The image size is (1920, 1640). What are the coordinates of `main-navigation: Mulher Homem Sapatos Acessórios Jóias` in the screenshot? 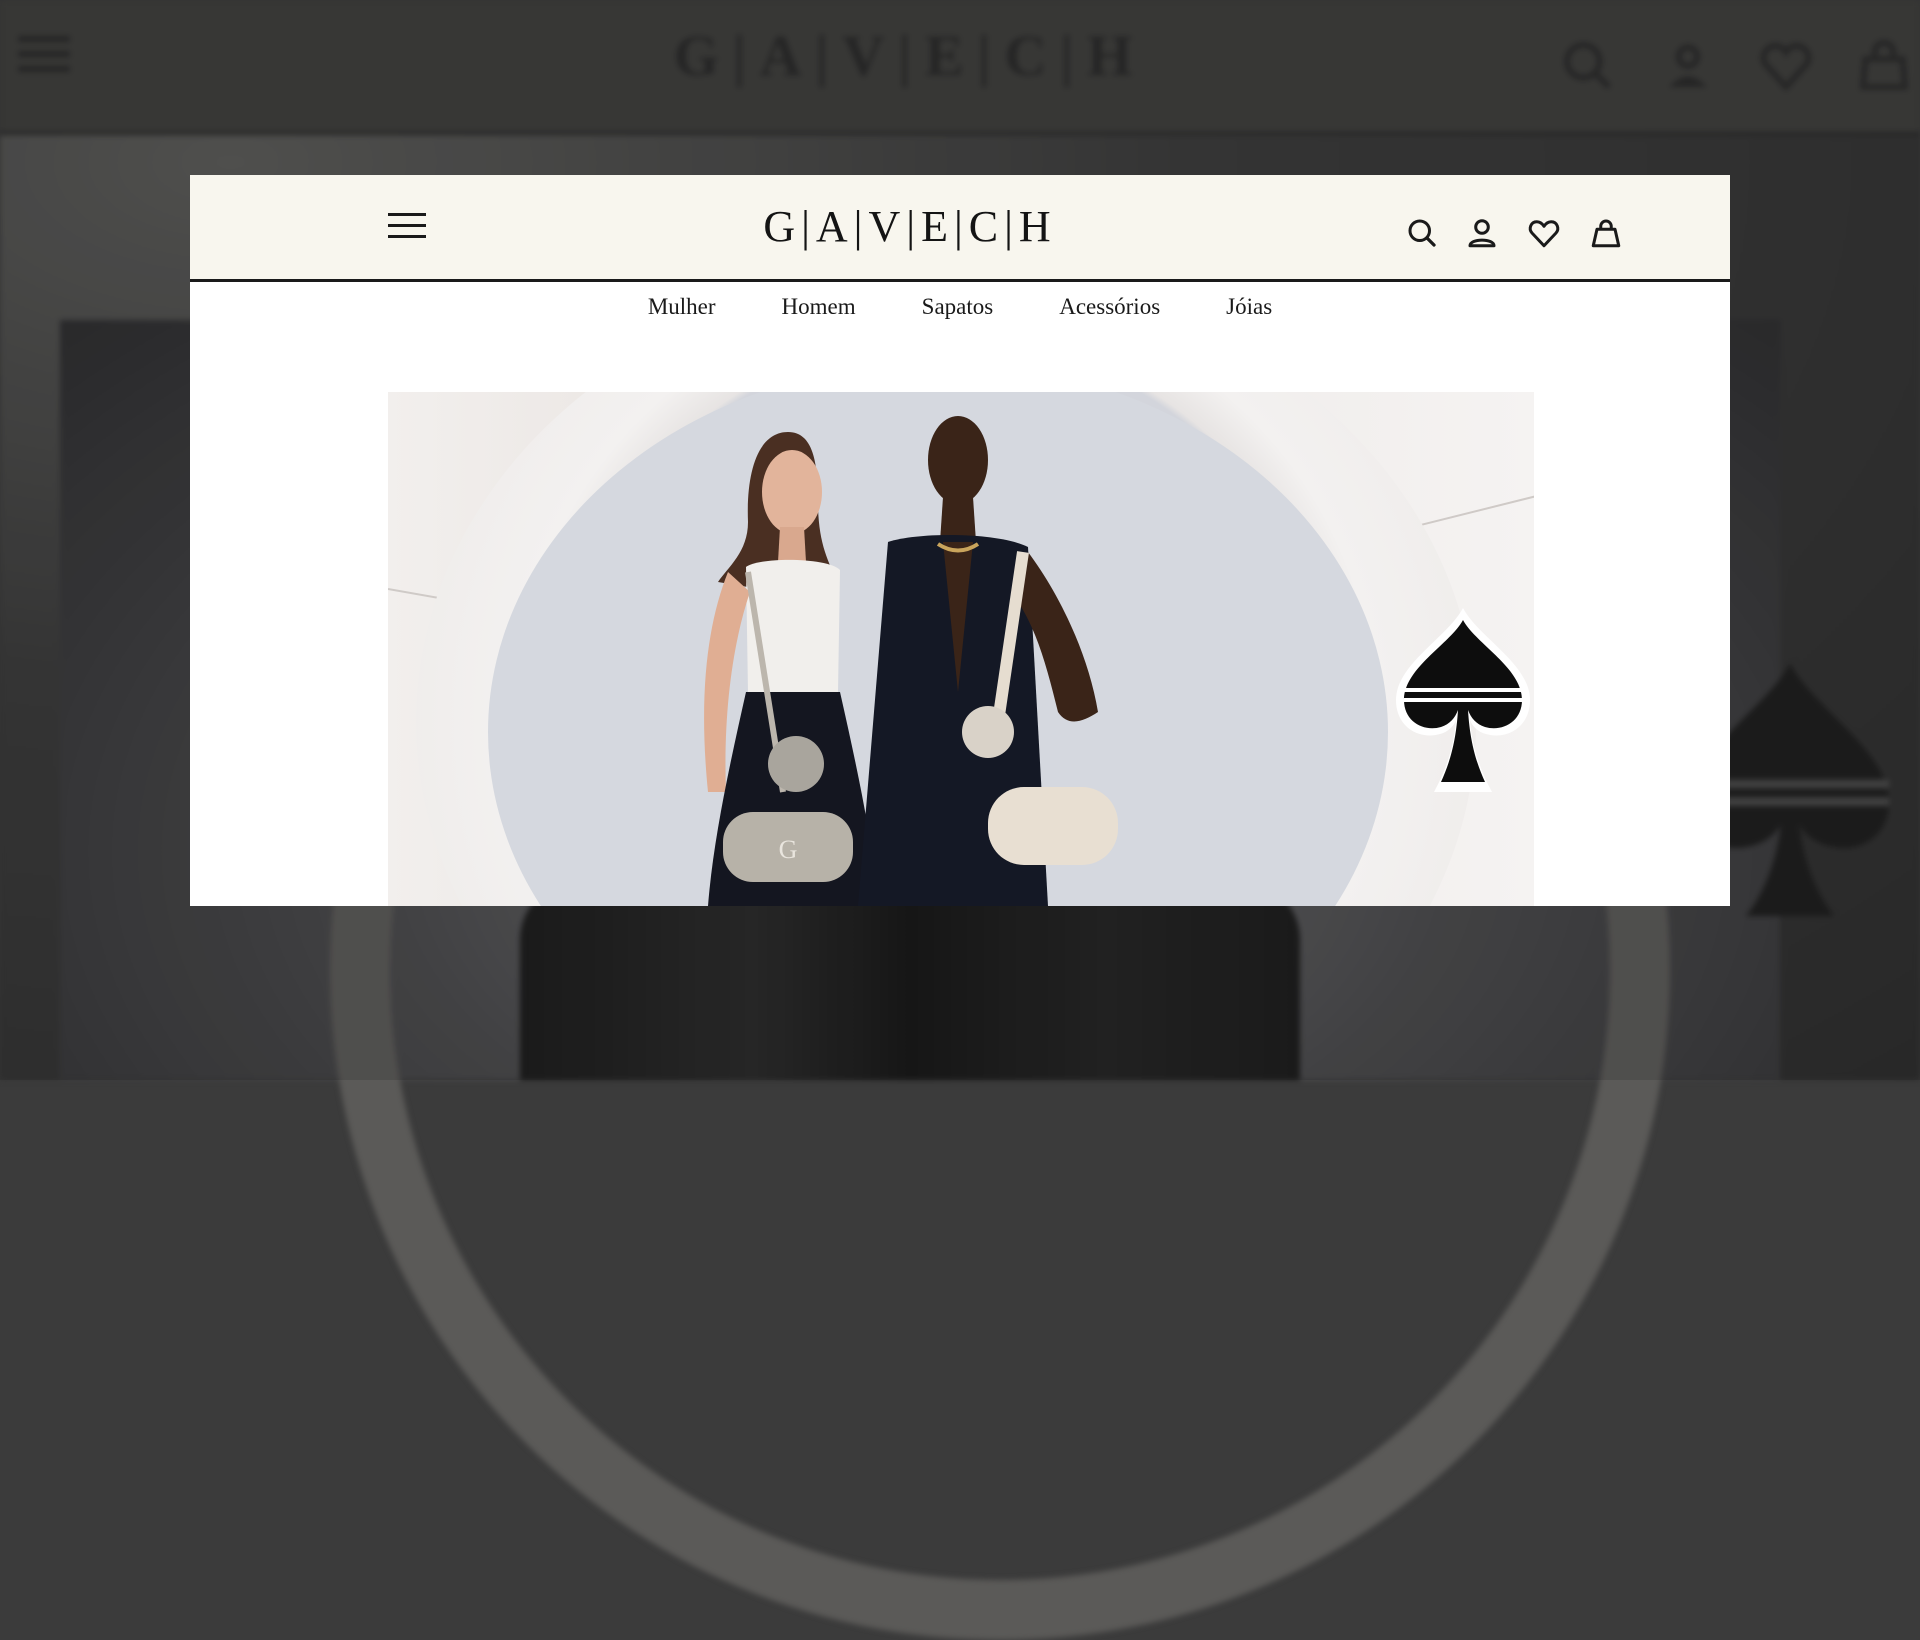 It's located at (960, 312).